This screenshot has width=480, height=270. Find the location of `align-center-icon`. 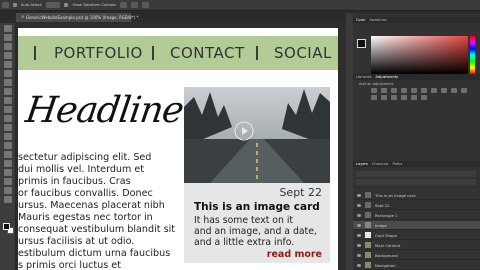

align-center-icon is located at coordinates (134, 5).